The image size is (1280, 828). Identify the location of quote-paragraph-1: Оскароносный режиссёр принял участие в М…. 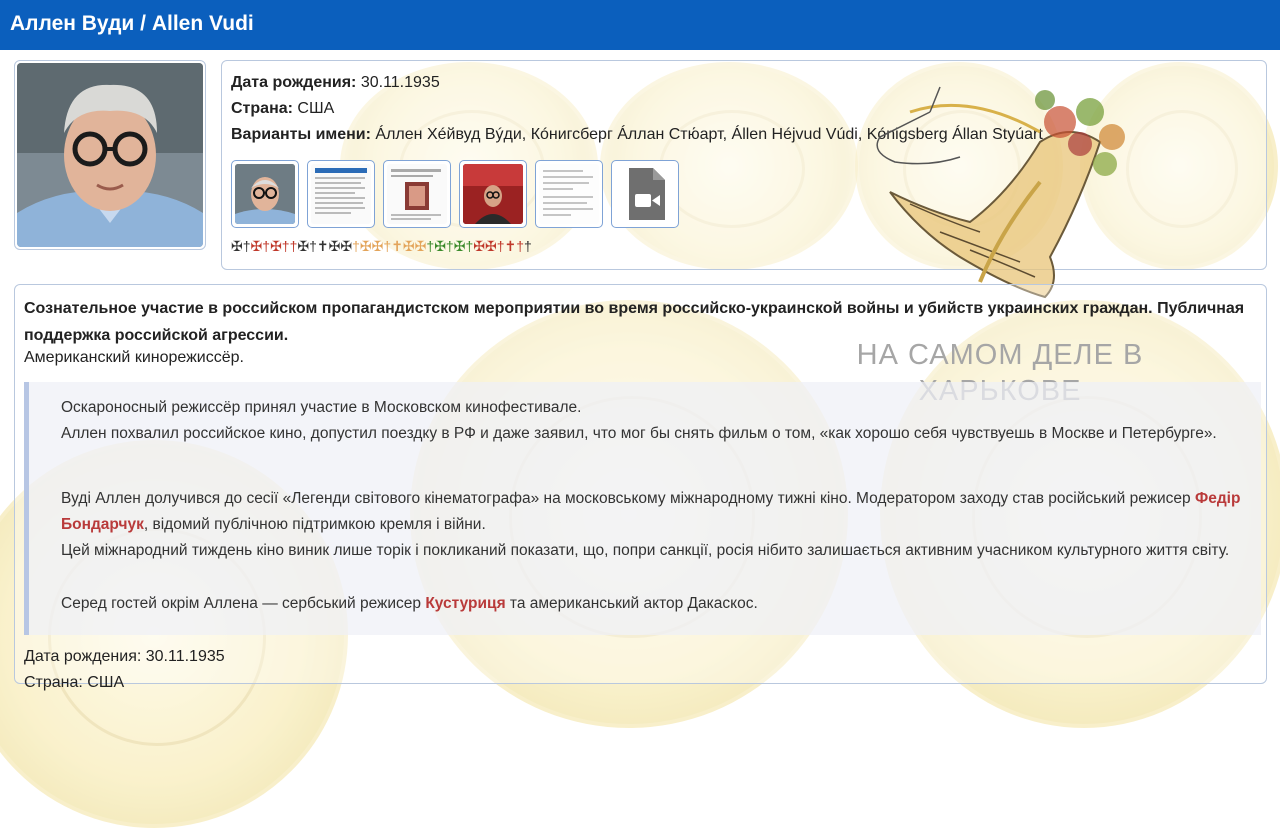
(639, 420).